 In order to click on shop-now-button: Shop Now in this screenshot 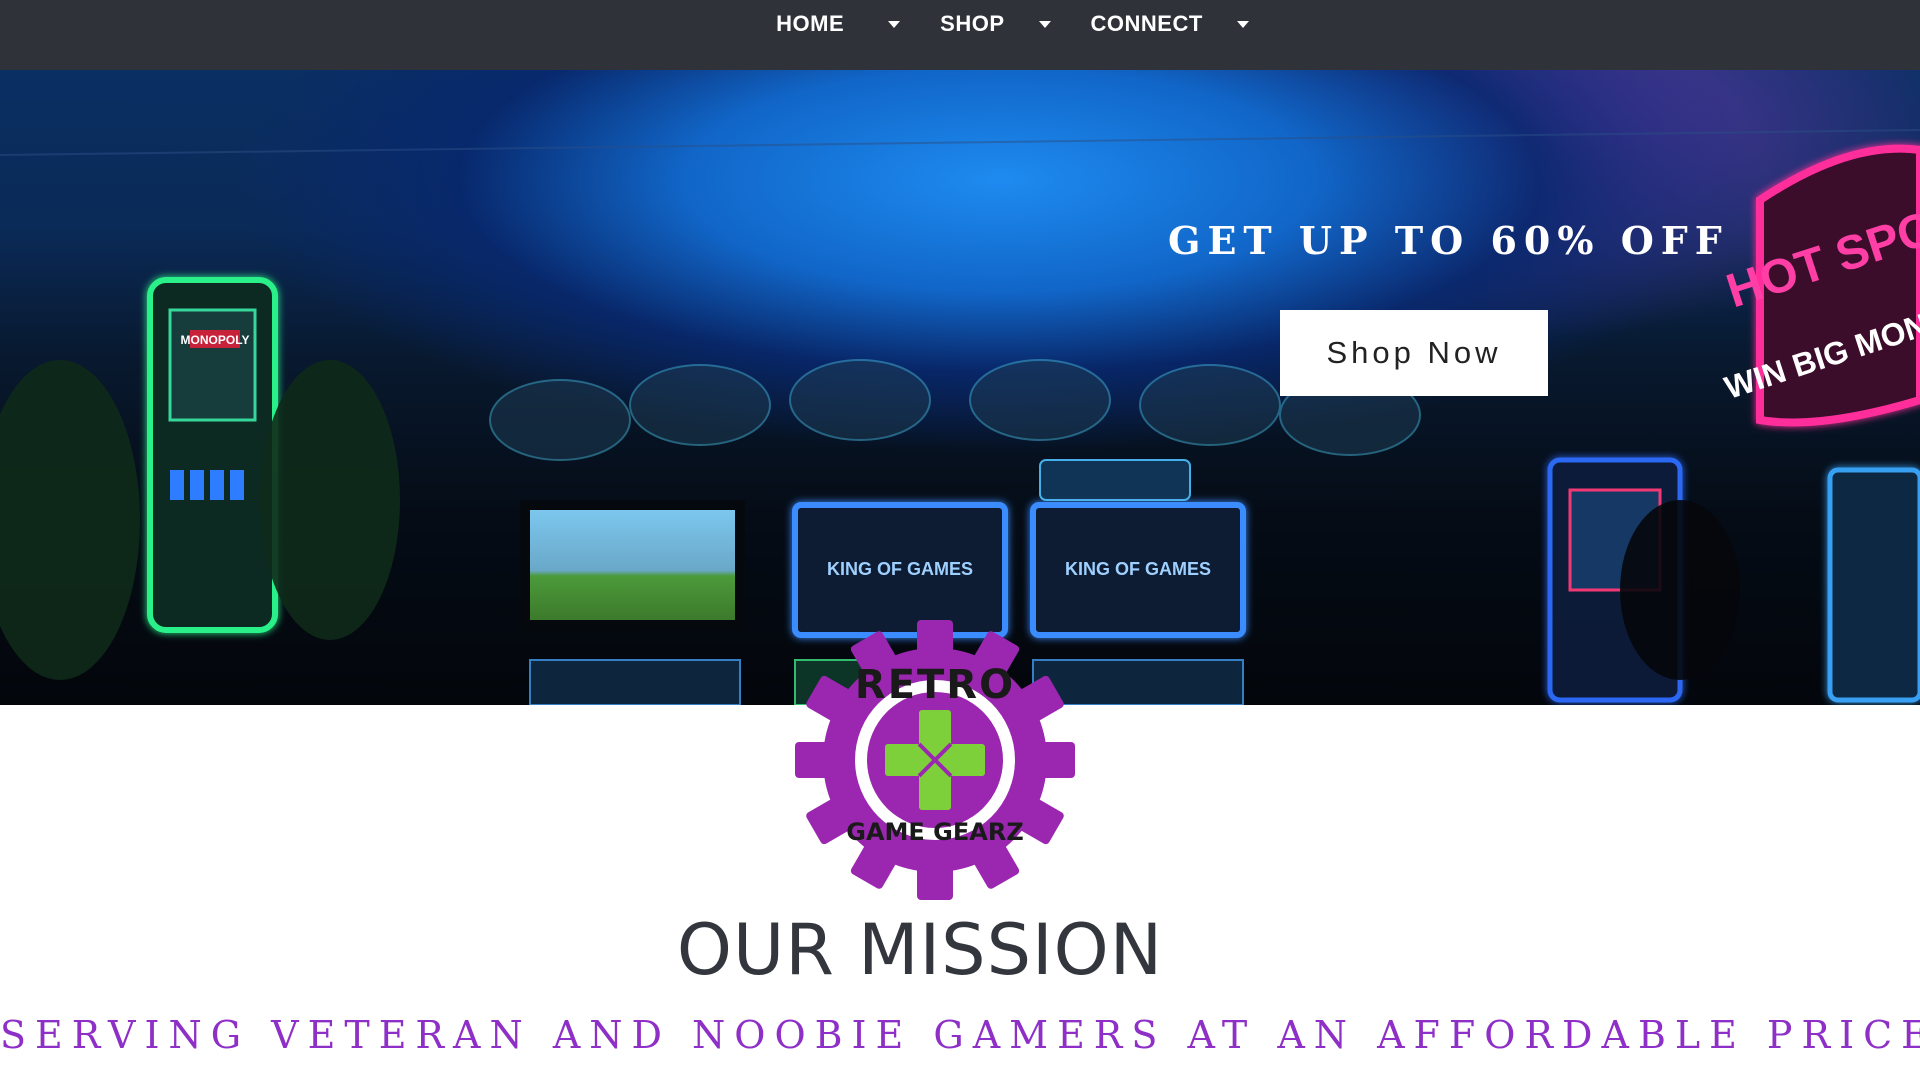, I will do `click(1414, 353)`.